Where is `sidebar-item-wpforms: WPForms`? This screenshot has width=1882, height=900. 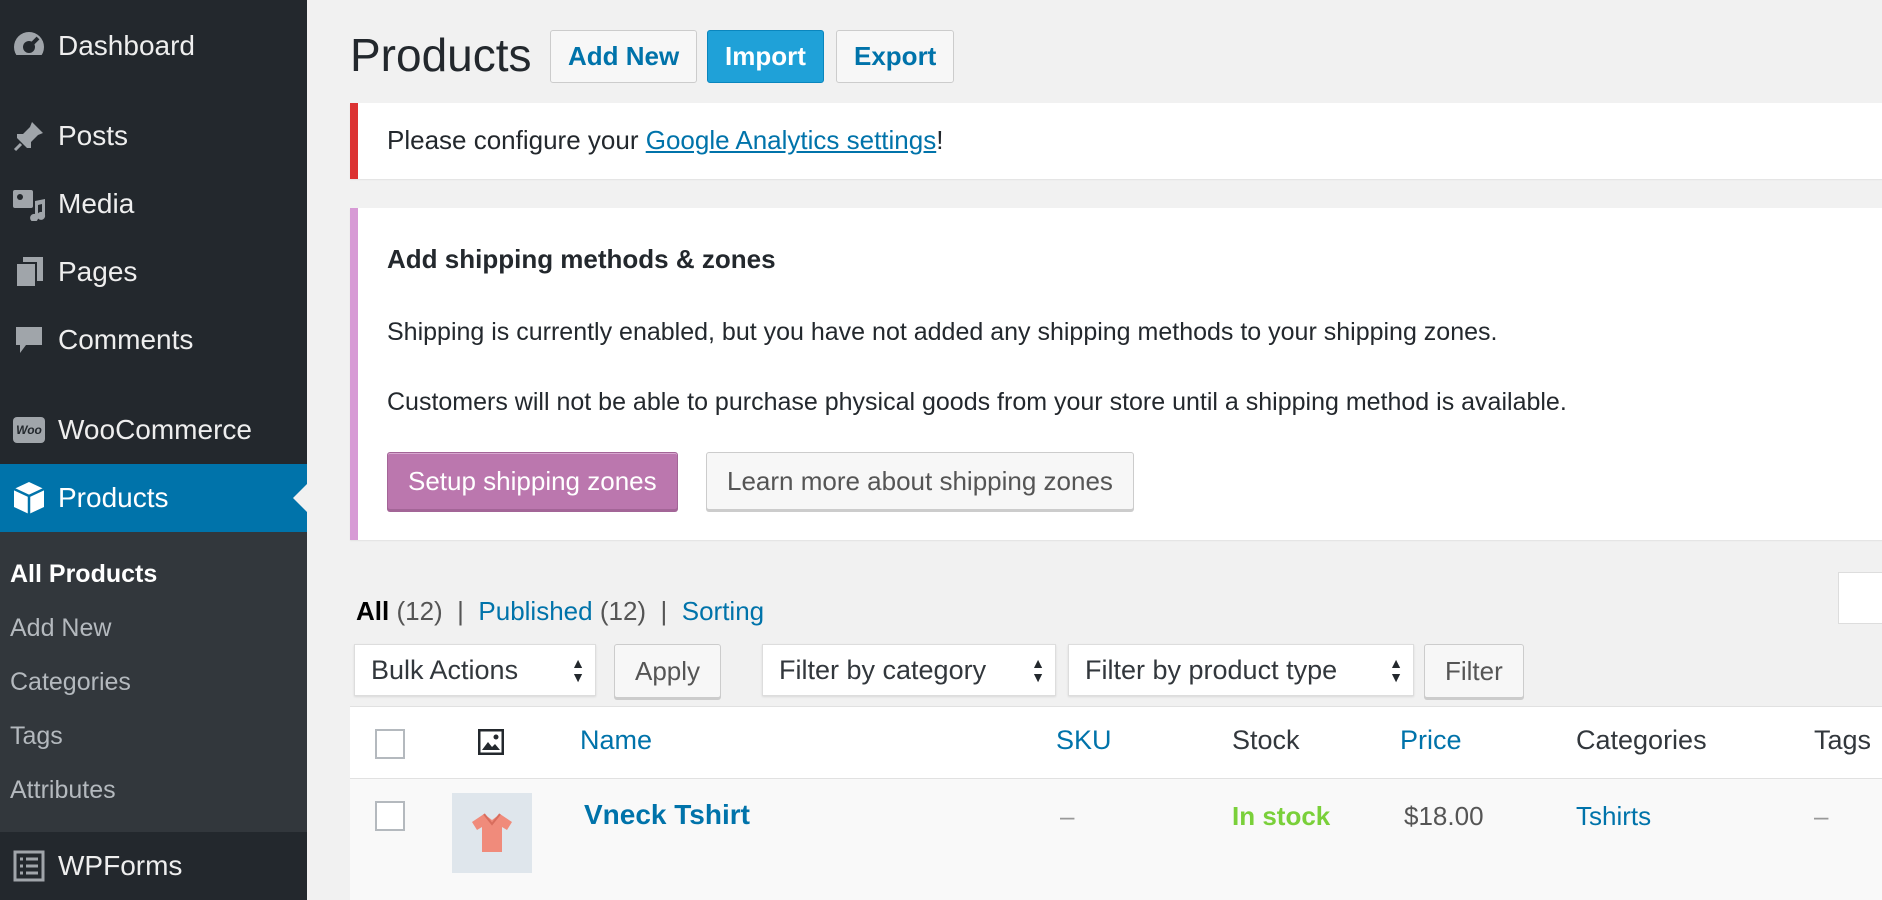
sidebar-item-wpforms: WPForms is located at coordinates (153, 866).